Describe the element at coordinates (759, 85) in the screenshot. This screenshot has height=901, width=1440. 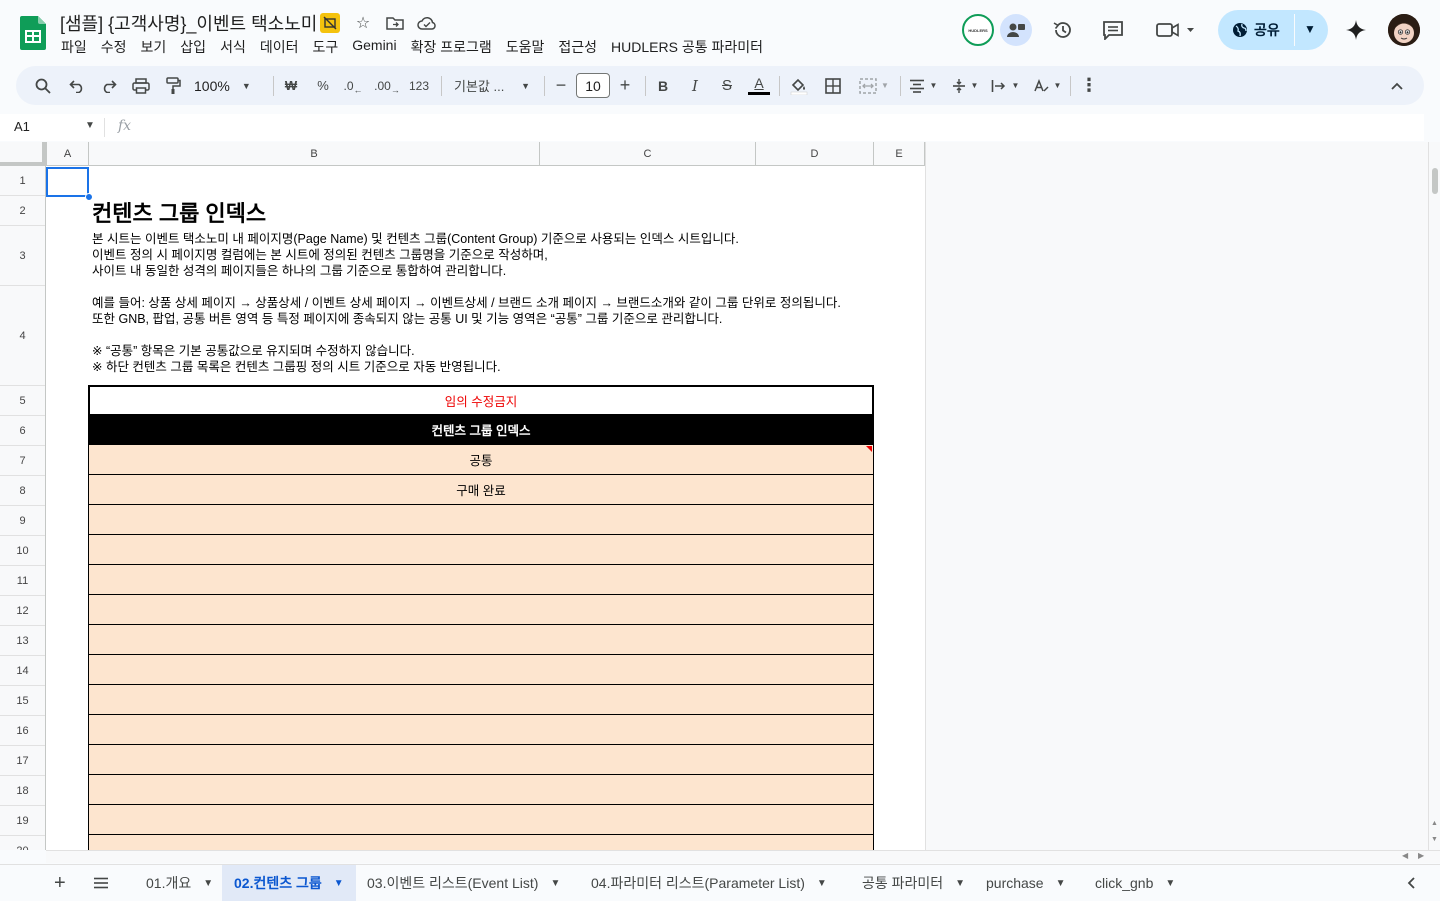
I see `text-color-button: A` at that location.